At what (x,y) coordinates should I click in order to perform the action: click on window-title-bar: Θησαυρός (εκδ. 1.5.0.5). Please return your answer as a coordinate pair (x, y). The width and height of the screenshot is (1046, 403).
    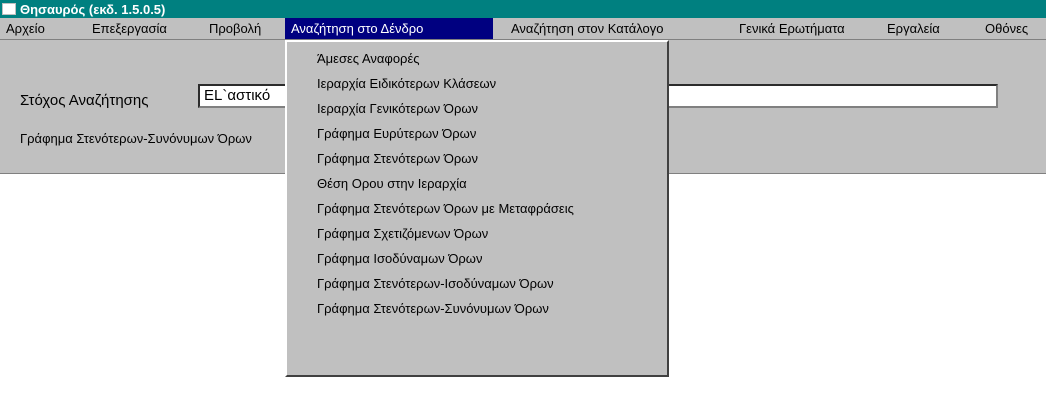
    Looking at the image, I should click on (523, 9).